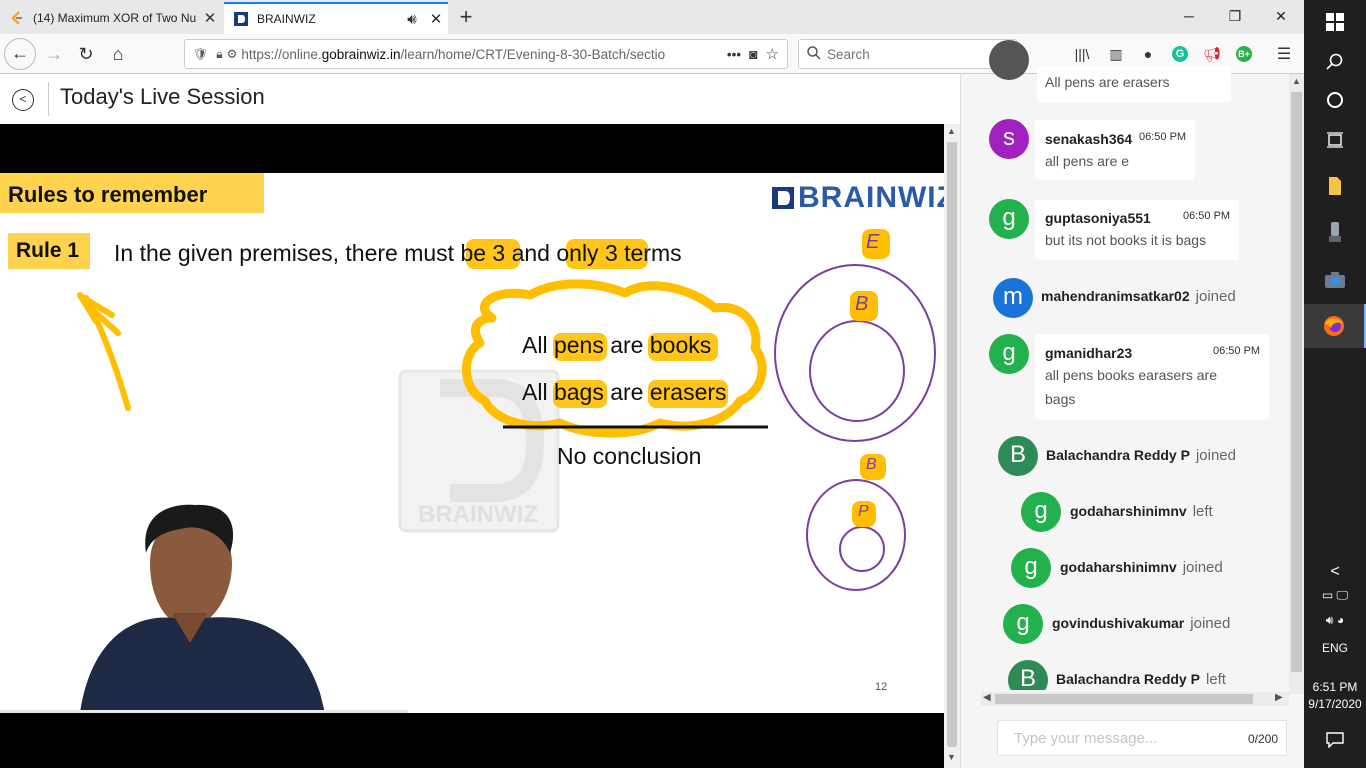 This screenshot has width=1366, height=768. I want to click on chat-input-box: 0/200, so click(1142, 738).